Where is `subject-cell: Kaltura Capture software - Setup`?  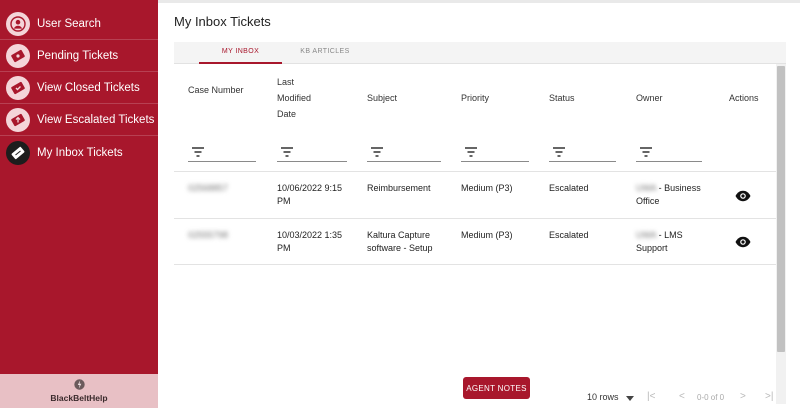 subject-cell: Kaltura Capture software - Setup is located at coordinates (400, 241).